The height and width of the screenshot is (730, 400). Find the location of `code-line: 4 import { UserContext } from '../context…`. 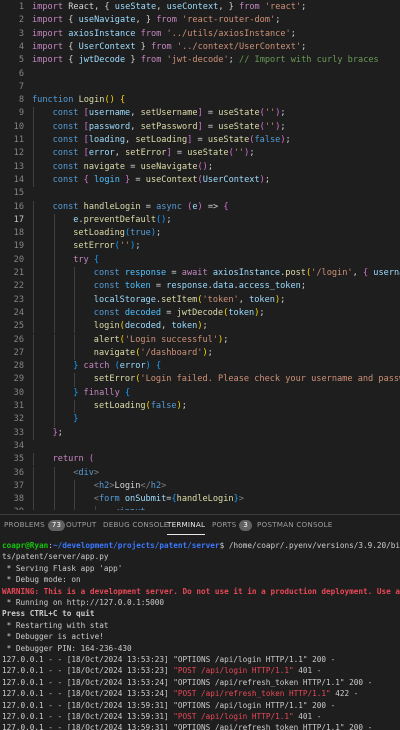

code-line: 4 import { UserContext } from '../context… is located at coordinates (200, 47).